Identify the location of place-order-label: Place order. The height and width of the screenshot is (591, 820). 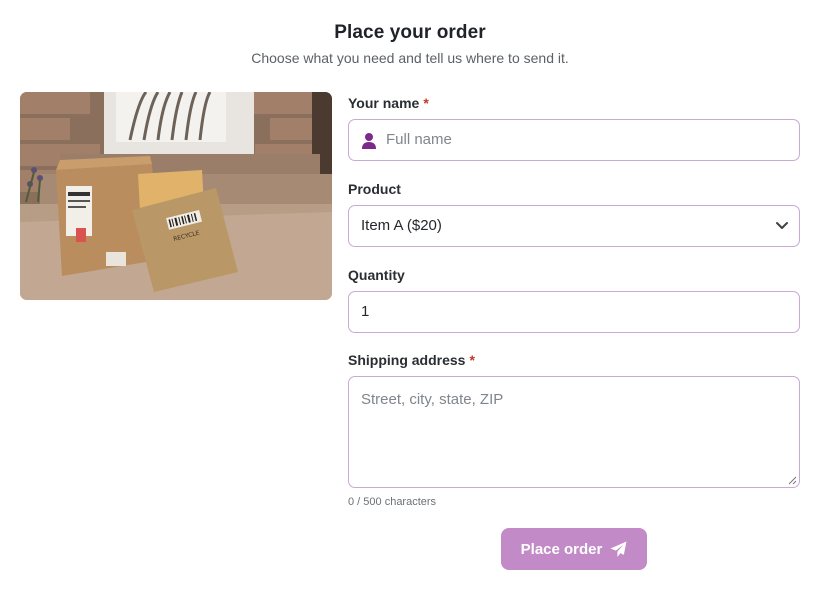
(561, 549).